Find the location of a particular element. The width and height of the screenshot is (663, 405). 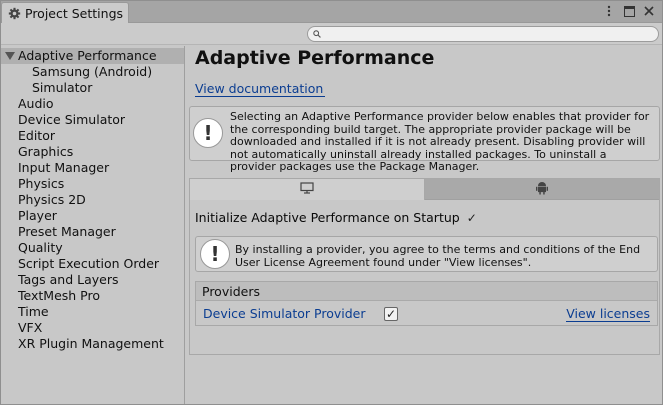

sidebar-item-input-manager: Input Manager is located at coordinates (92, 168).